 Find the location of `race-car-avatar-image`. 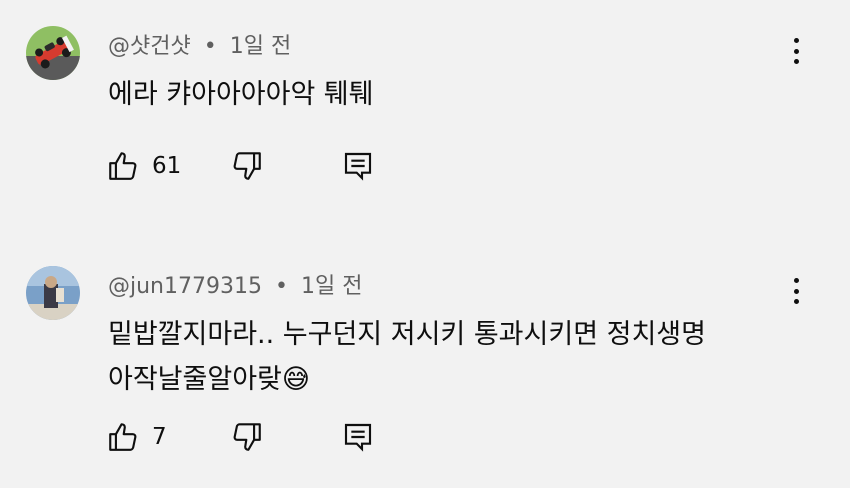

race-car-avatar-image is located at coordinates (53, 53).